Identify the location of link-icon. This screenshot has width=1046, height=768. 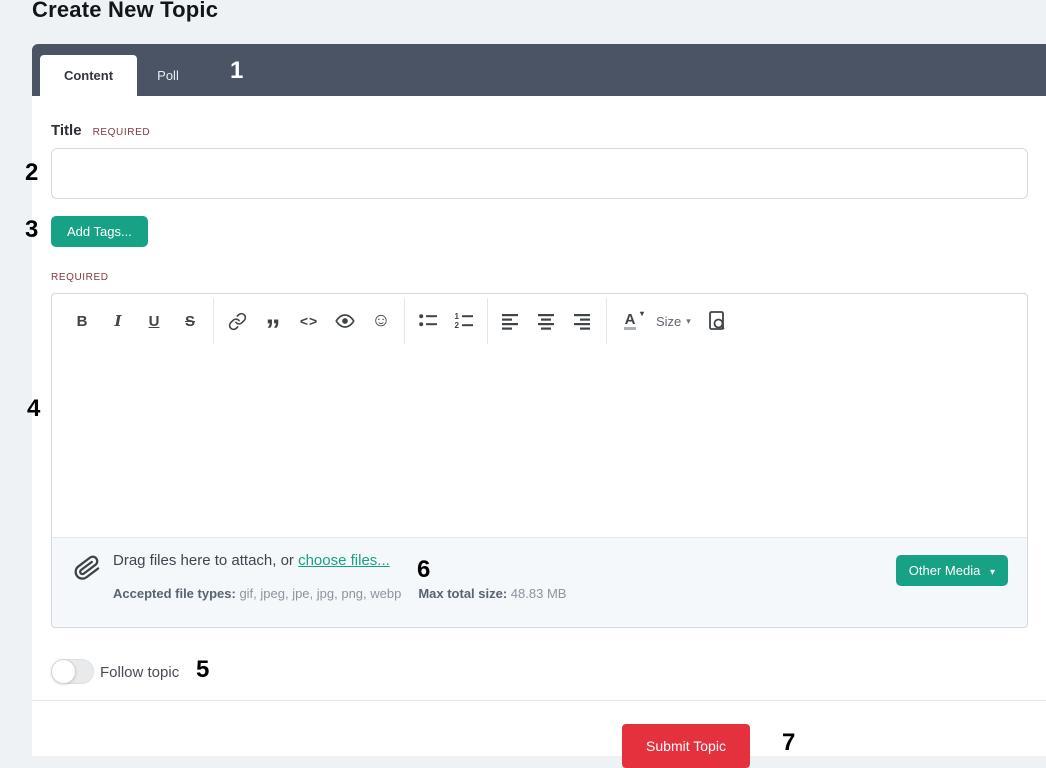
(237, 321).